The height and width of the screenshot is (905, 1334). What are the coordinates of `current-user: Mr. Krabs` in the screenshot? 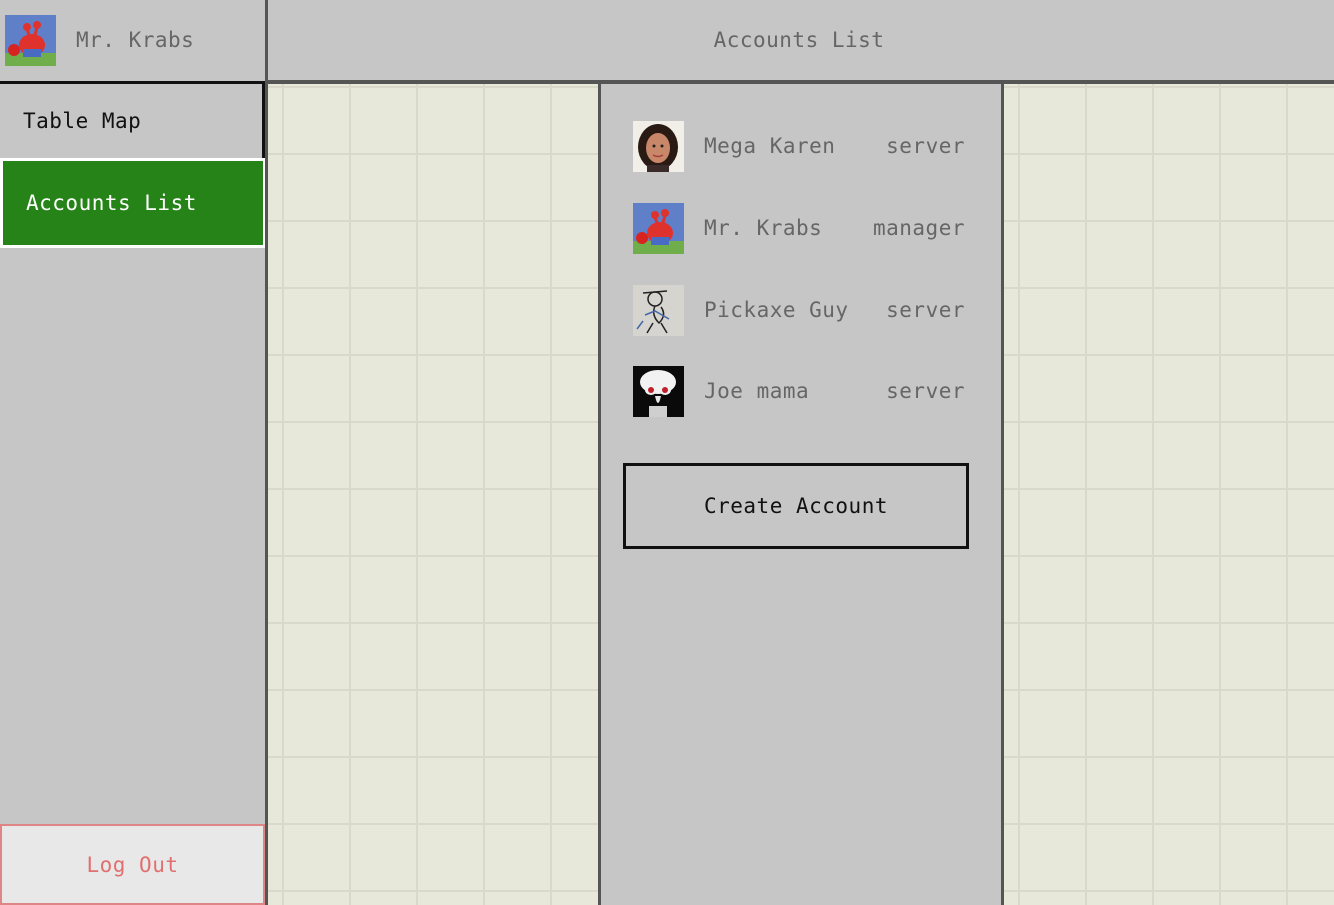 It's located at (132, 40).